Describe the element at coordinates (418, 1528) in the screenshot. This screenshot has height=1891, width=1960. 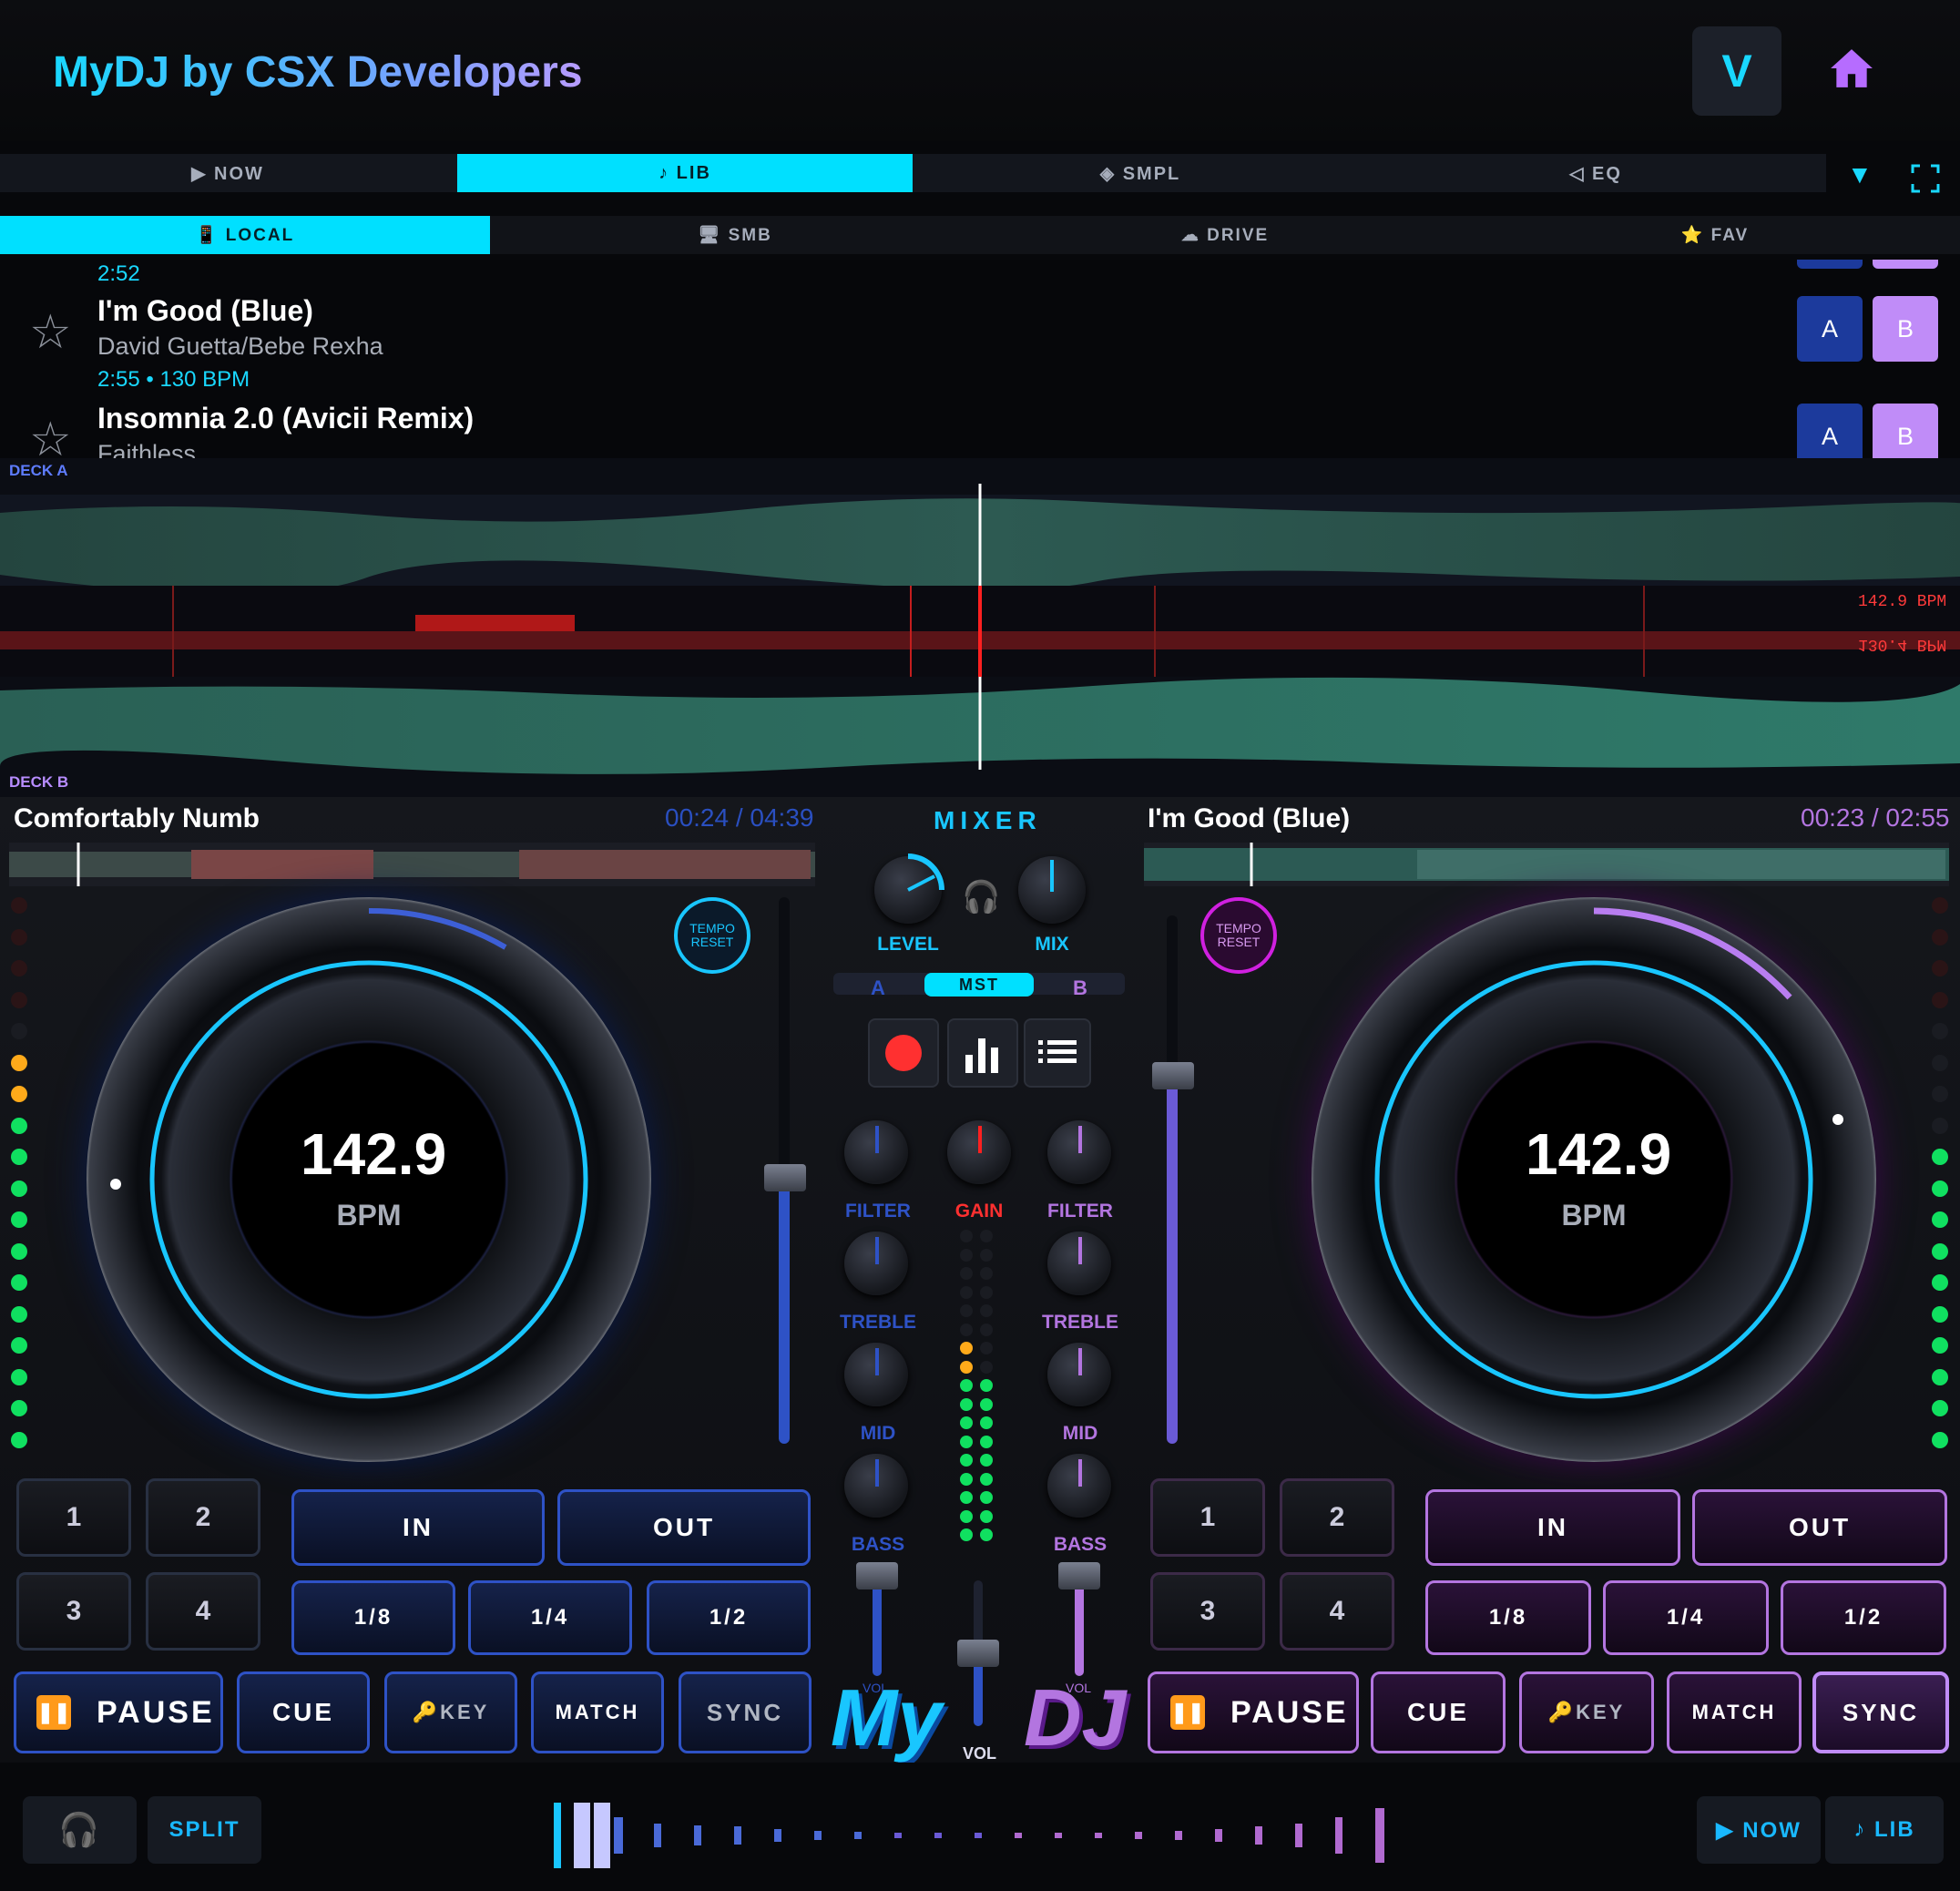
I see `deck-a-loop-in-button: IN` at that location.